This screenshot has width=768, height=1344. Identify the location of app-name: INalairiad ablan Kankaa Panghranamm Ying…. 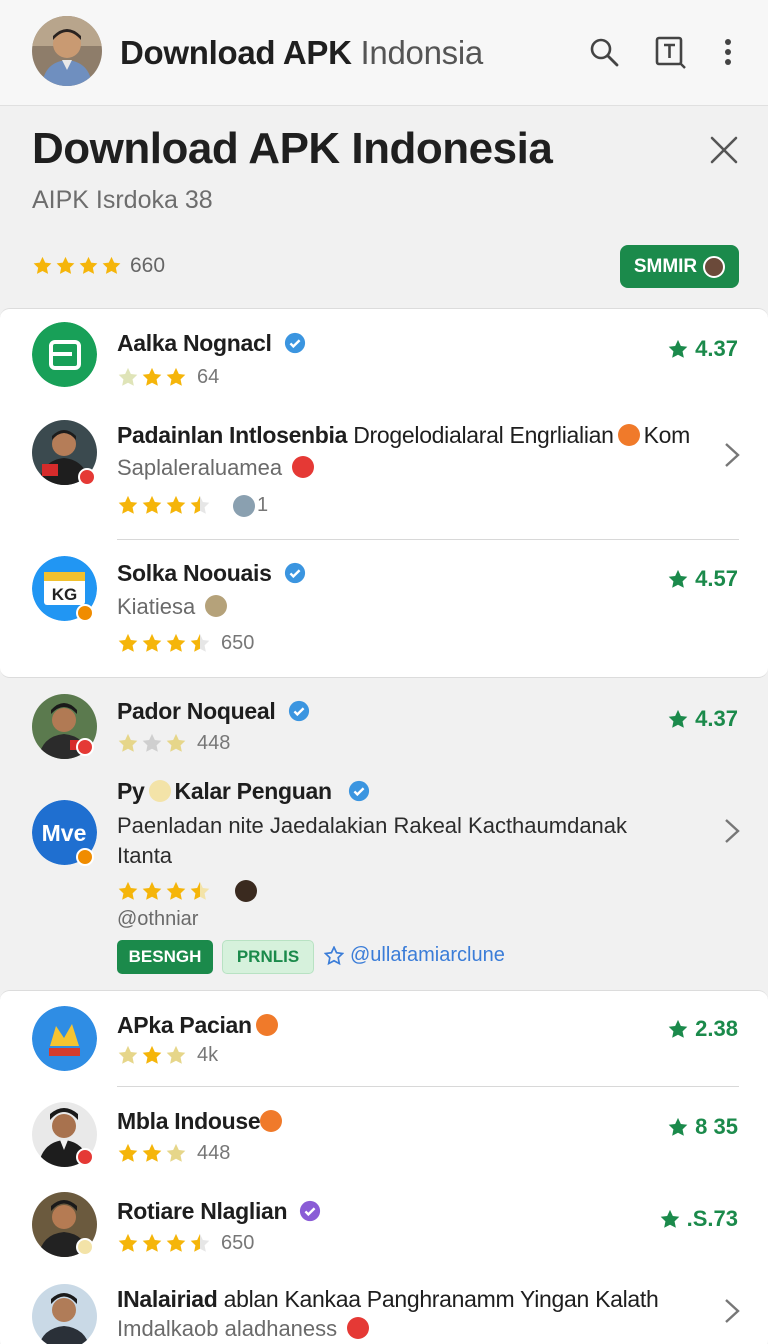
(388, 1299).